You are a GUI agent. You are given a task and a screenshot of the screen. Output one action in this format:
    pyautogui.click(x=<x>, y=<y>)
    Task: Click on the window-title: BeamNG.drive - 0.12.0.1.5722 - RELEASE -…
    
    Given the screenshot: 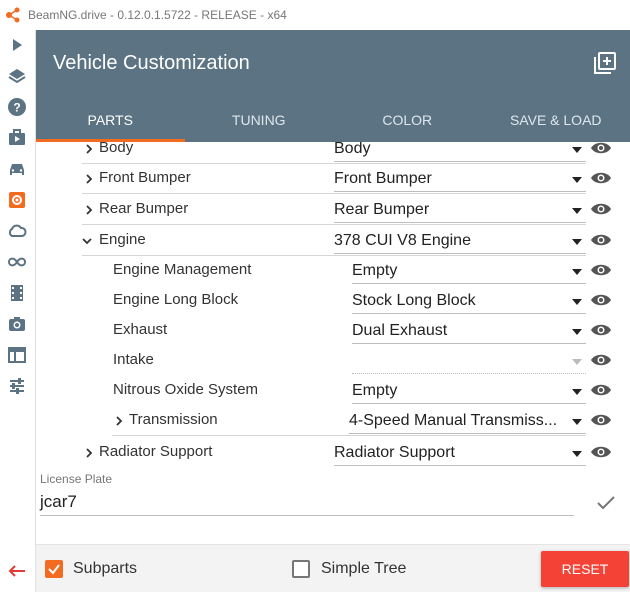 What is the action you would take?
    pyautogui.click(x=157, y=15)
    